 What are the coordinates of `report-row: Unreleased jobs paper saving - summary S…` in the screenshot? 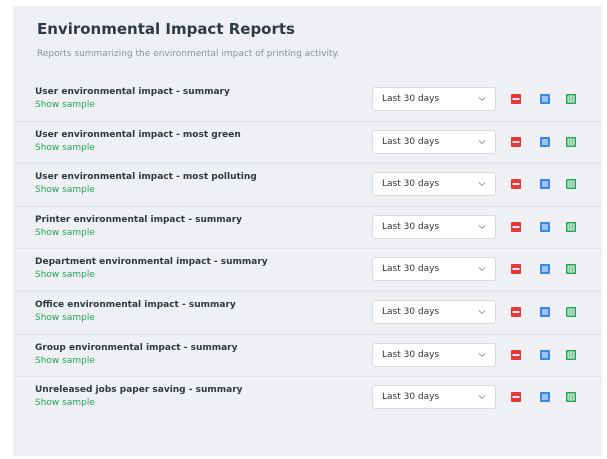 It's located at (307, 398).